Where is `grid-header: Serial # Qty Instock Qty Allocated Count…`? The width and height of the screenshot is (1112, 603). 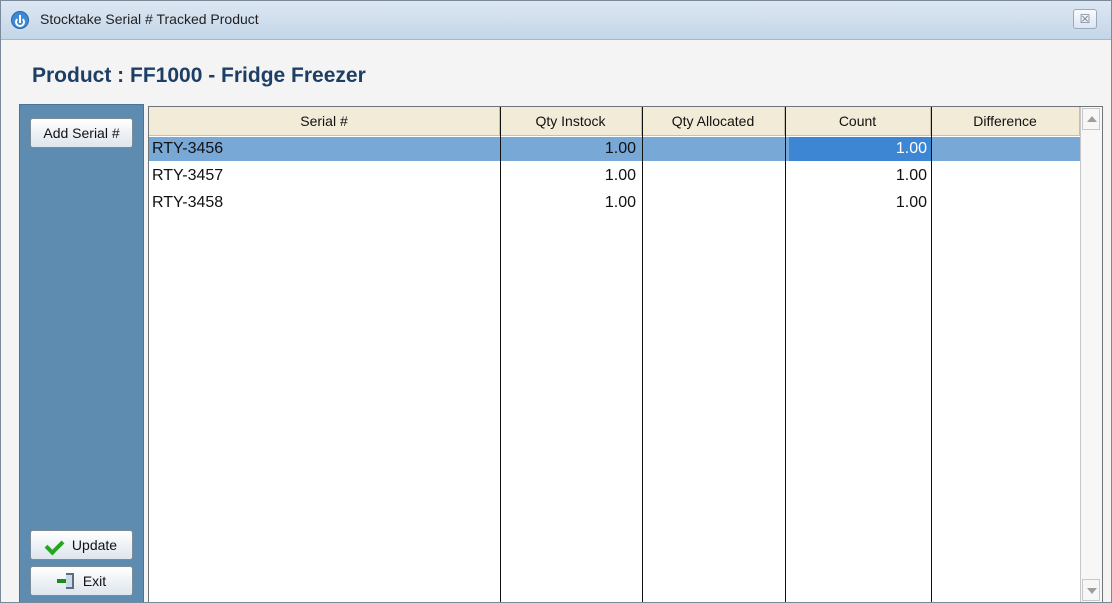 grid-header: Serial # Qty Instock Qty Allocated Count… is located at coordinates (614, 121).